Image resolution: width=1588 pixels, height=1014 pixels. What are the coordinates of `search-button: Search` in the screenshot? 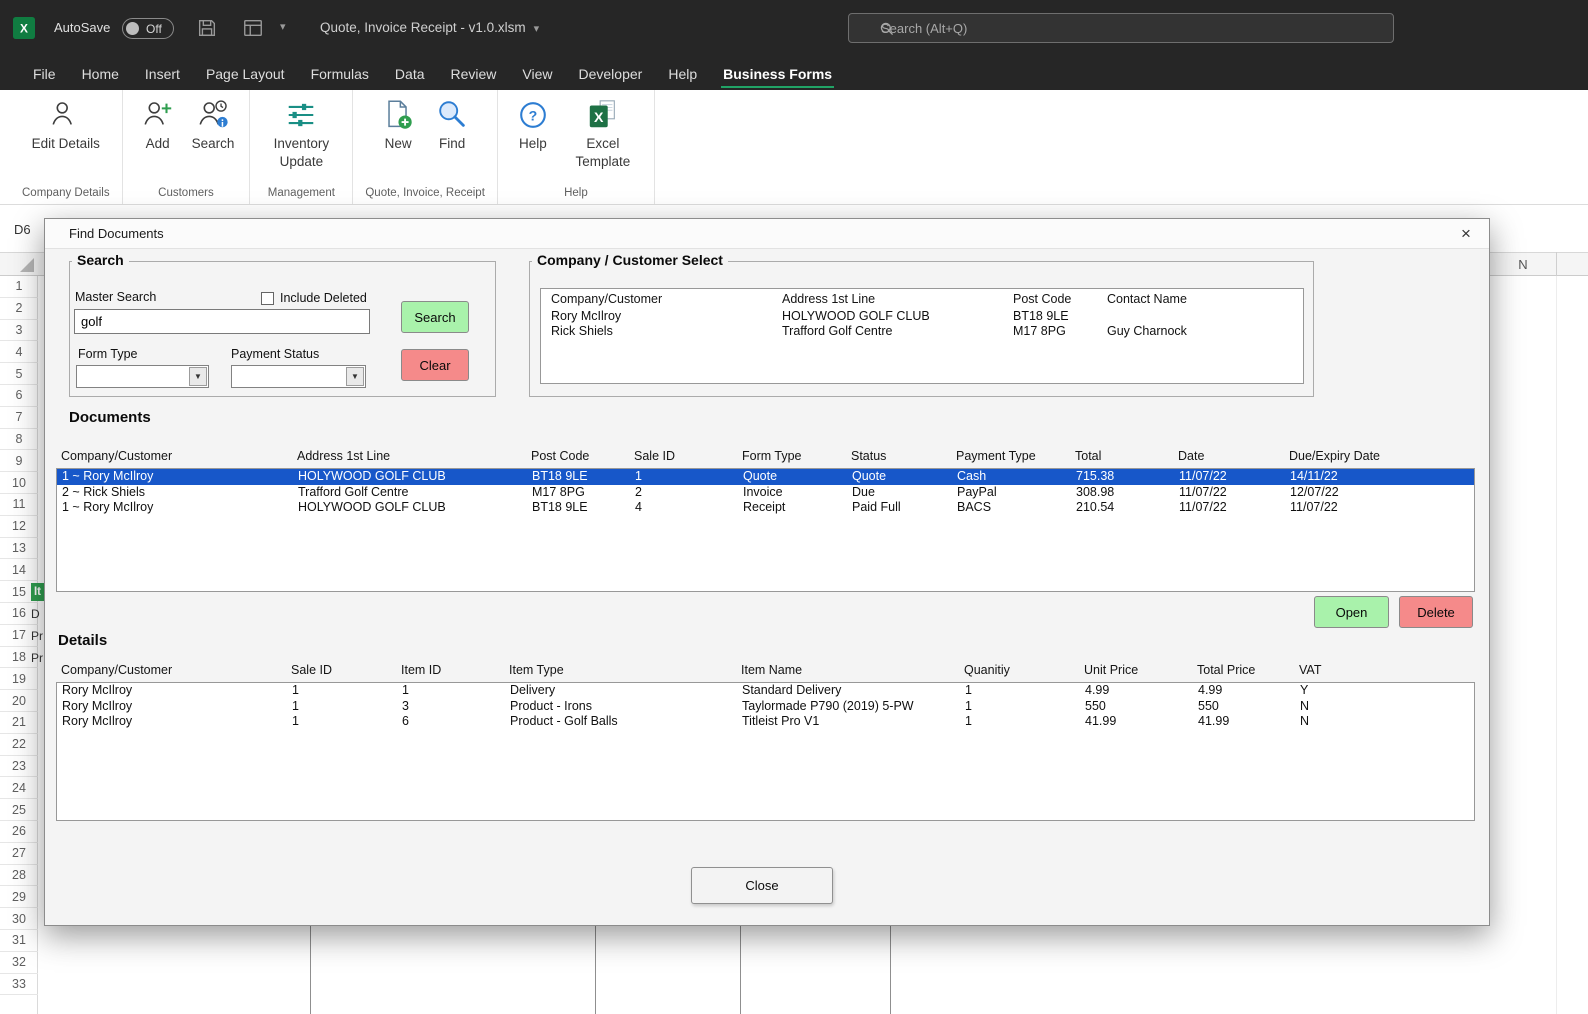 It's located at (435, 317).